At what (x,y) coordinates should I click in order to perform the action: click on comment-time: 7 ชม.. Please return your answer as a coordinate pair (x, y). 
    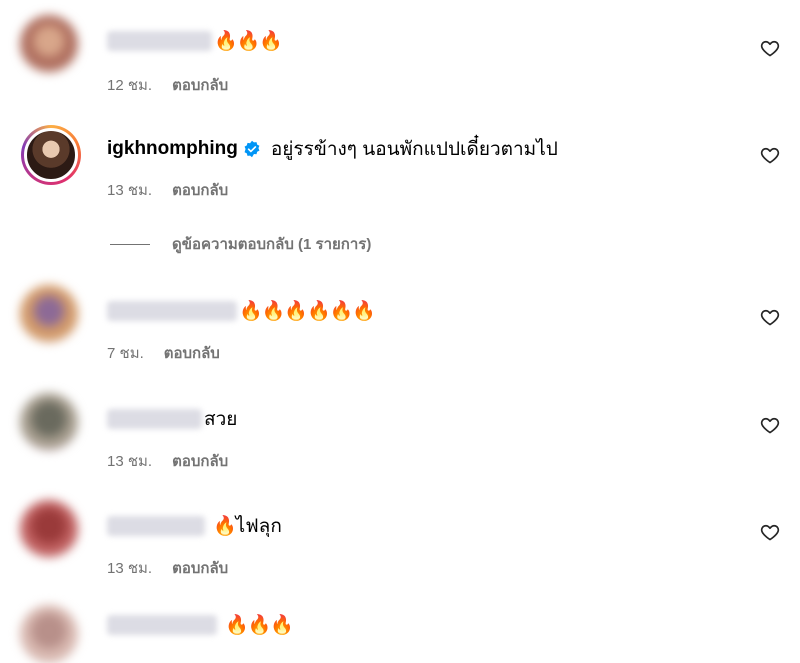
    Looking at the image, I should click on (125, 353).